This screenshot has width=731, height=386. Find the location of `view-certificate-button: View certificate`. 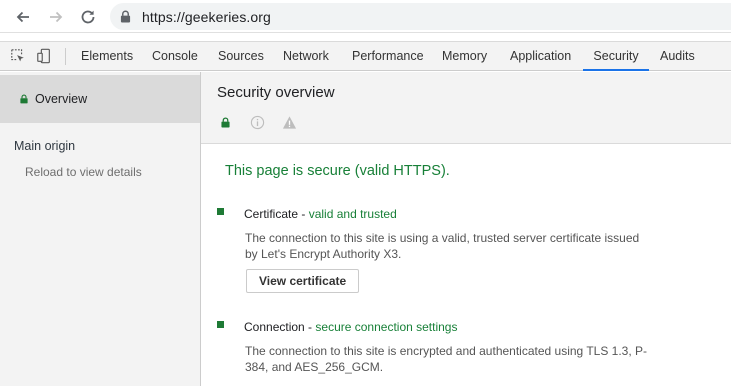

view-certificate-button: View certificate is located at coordinates (303, 281).